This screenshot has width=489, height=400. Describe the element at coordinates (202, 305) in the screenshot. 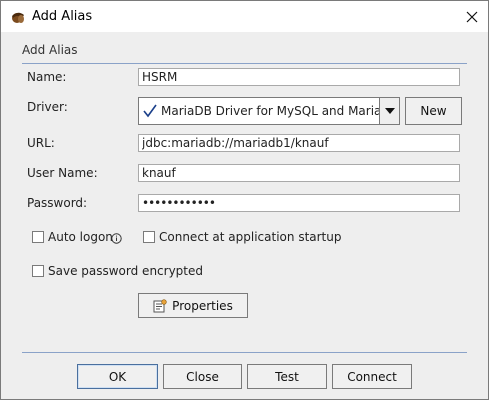

I see `properties-button-label: Properties` at that location.